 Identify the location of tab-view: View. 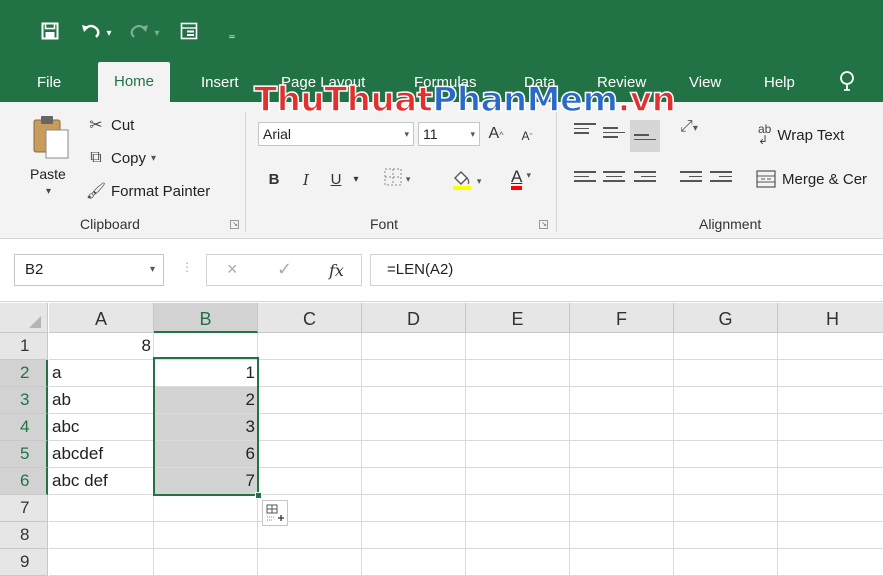
(705, 87).